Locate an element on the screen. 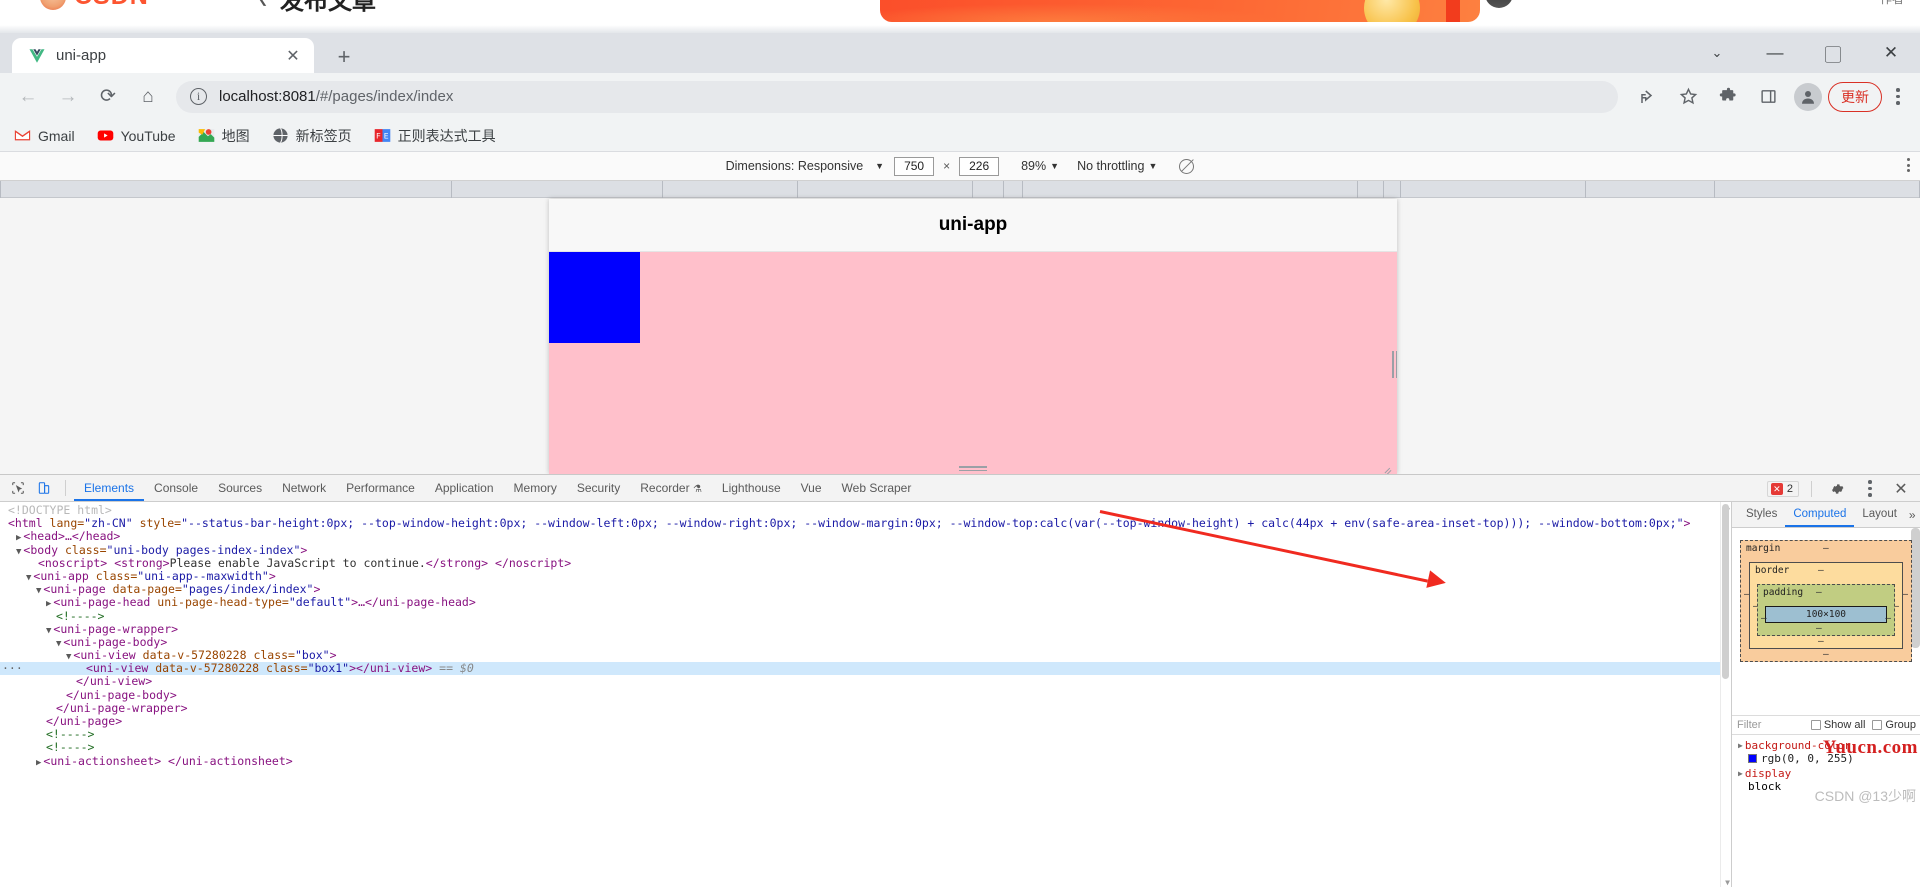 The image size is (1920, 887). inspect-element-icon is located at coordinates (18, 488).